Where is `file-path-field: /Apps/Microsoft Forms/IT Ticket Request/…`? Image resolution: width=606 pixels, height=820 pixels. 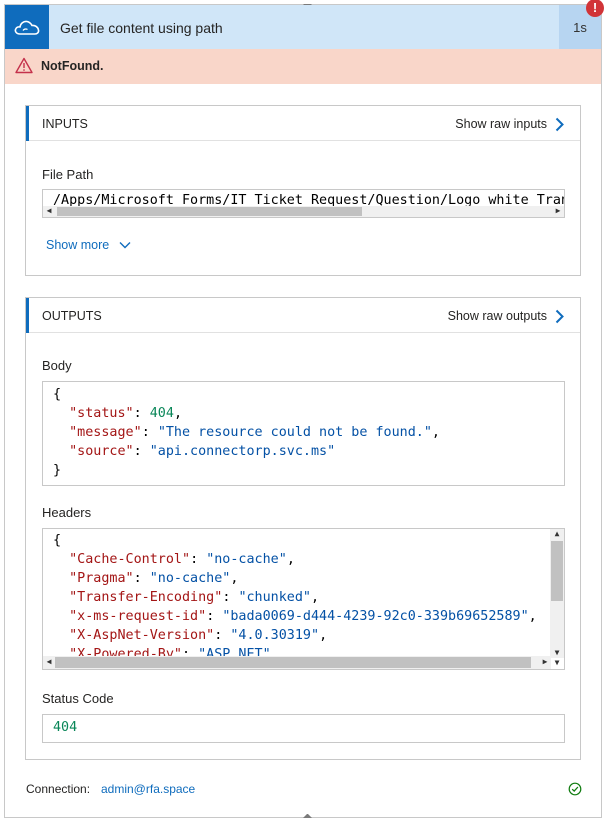 file-path-field: /Apps/Microsoft Forms/IT Ticket Request/… is located at coordinates (303, 203).